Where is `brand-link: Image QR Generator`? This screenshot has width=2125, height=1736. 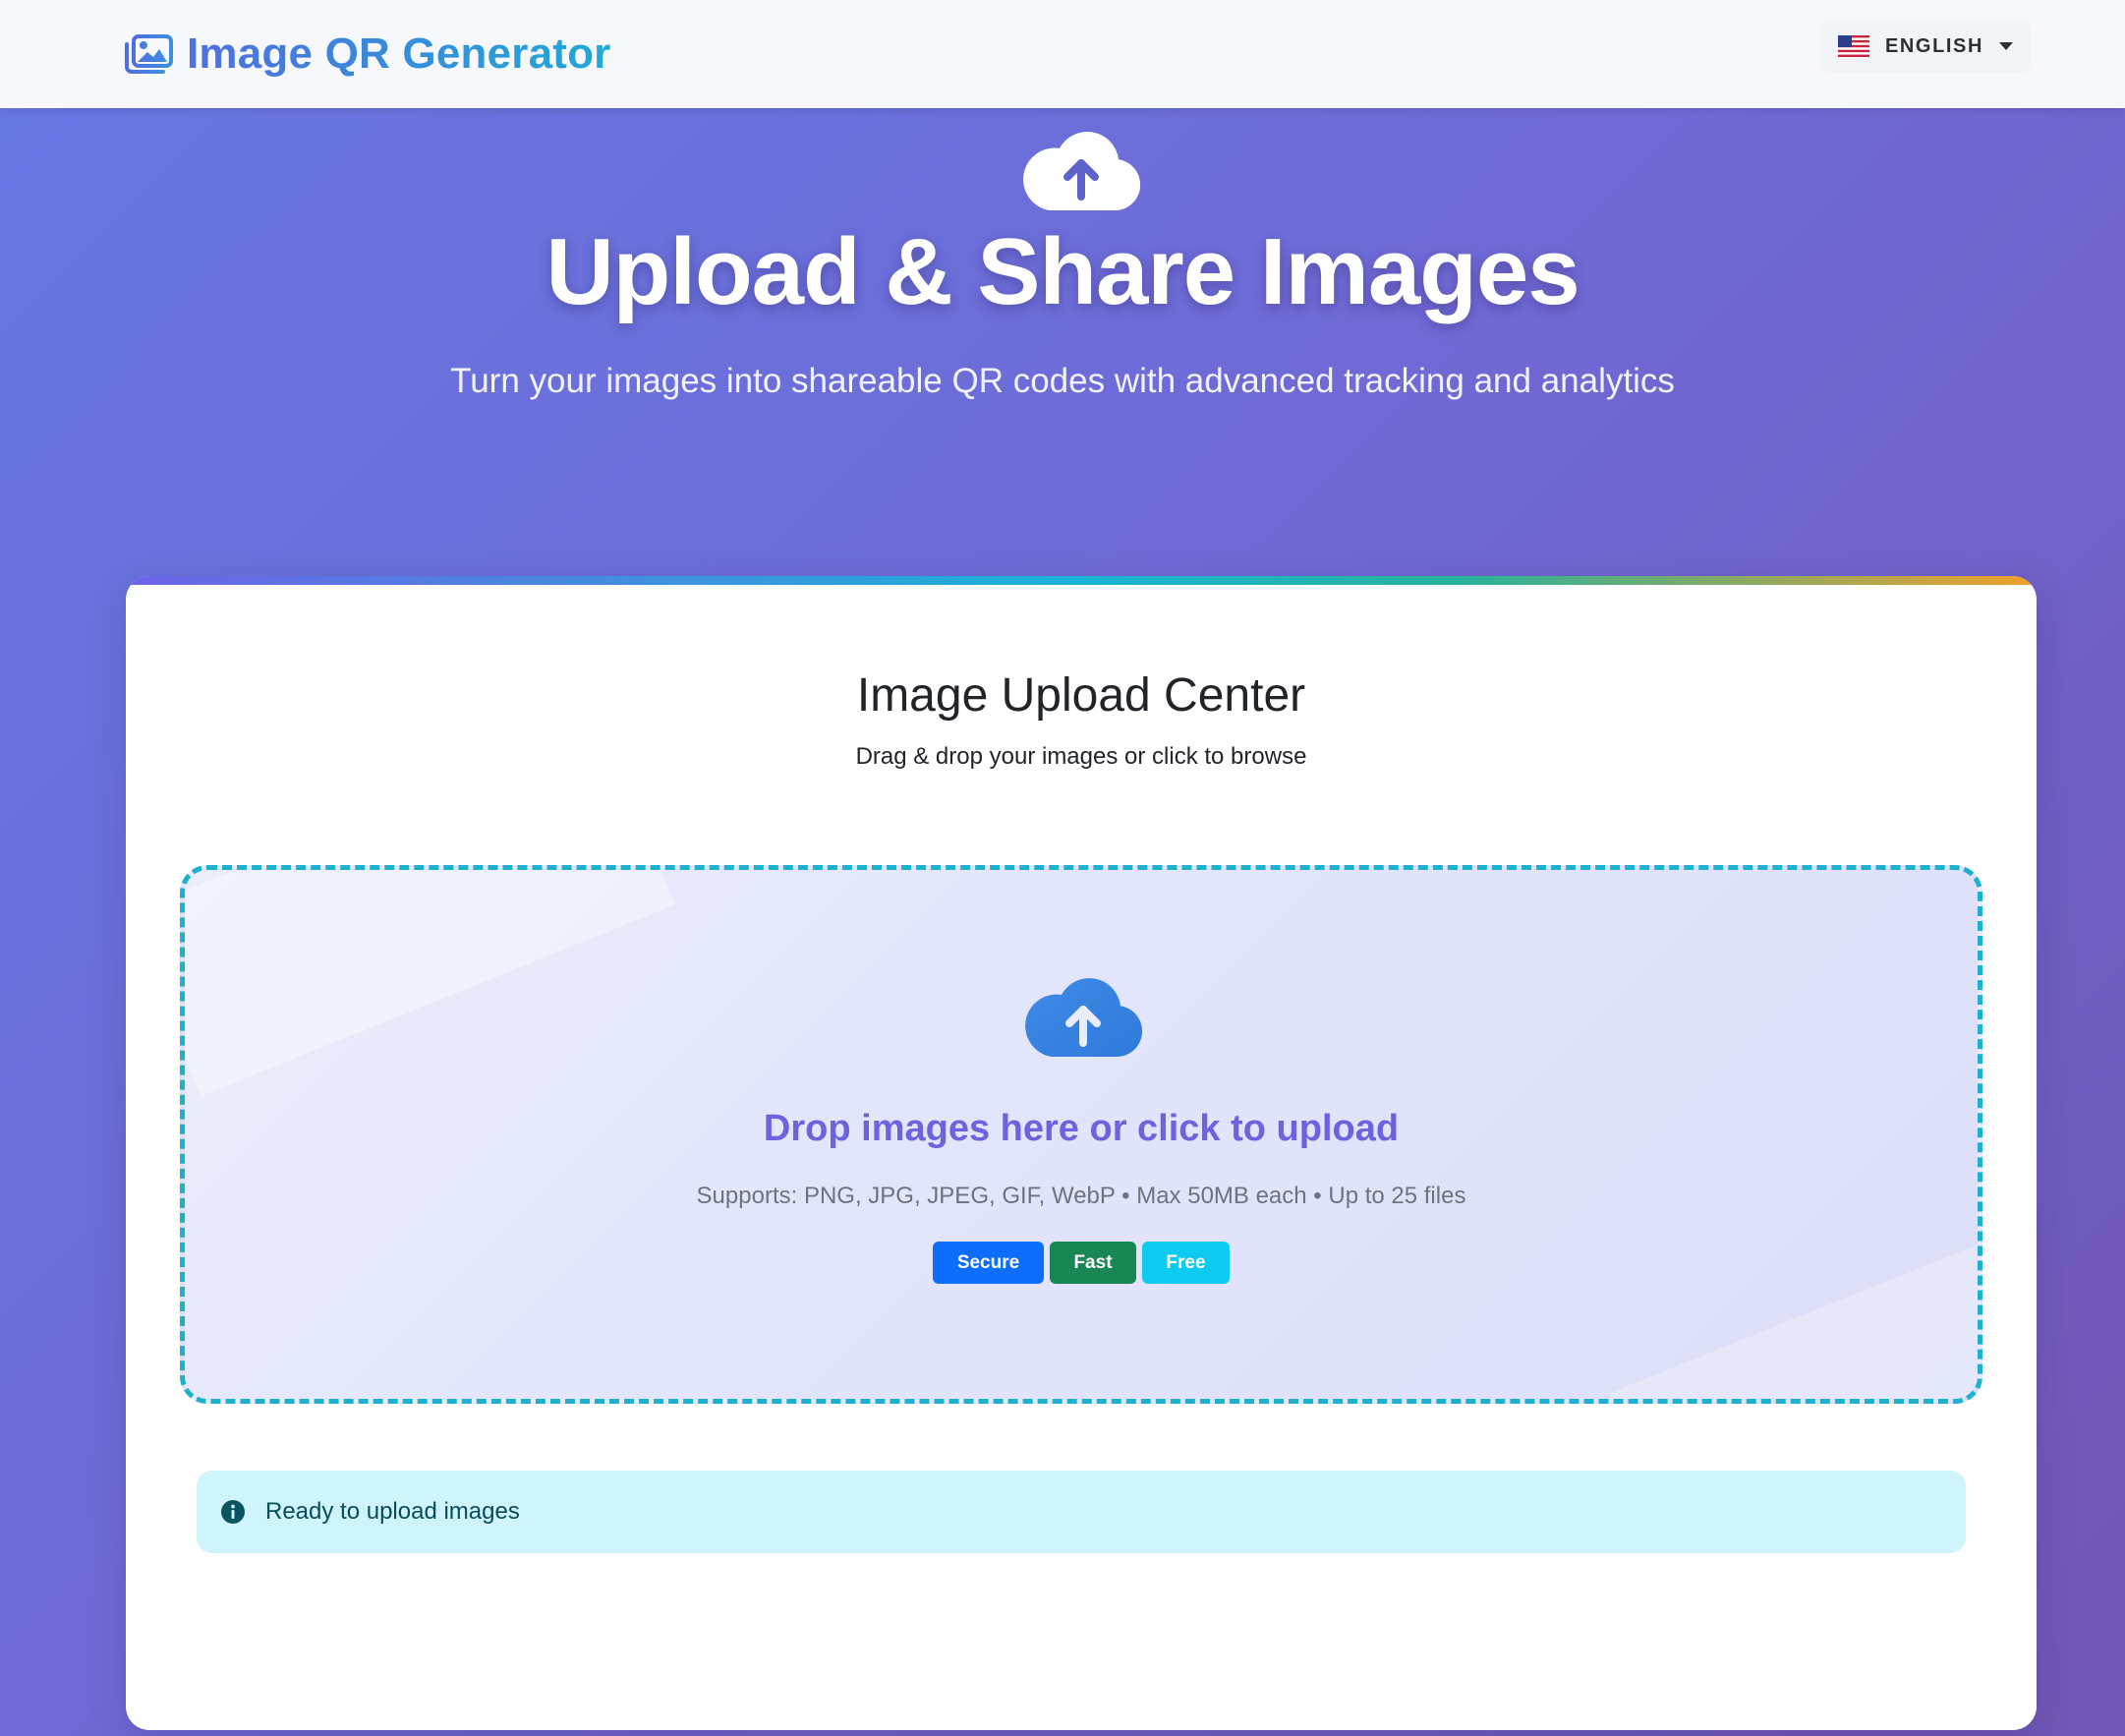
brand-link: Image QR Generator is located at coordinates (368, 54).